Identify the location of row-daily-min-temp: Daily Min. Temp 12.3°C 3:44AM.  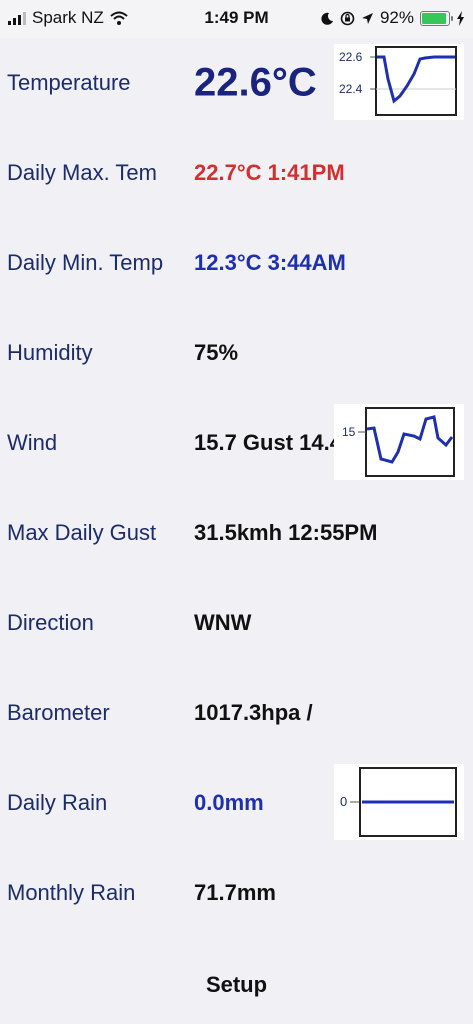
(236, 263).